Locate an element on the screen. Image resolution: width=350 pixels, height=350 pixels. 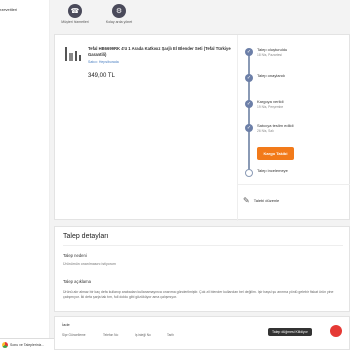
product-image is located at coordinates (73, 54).